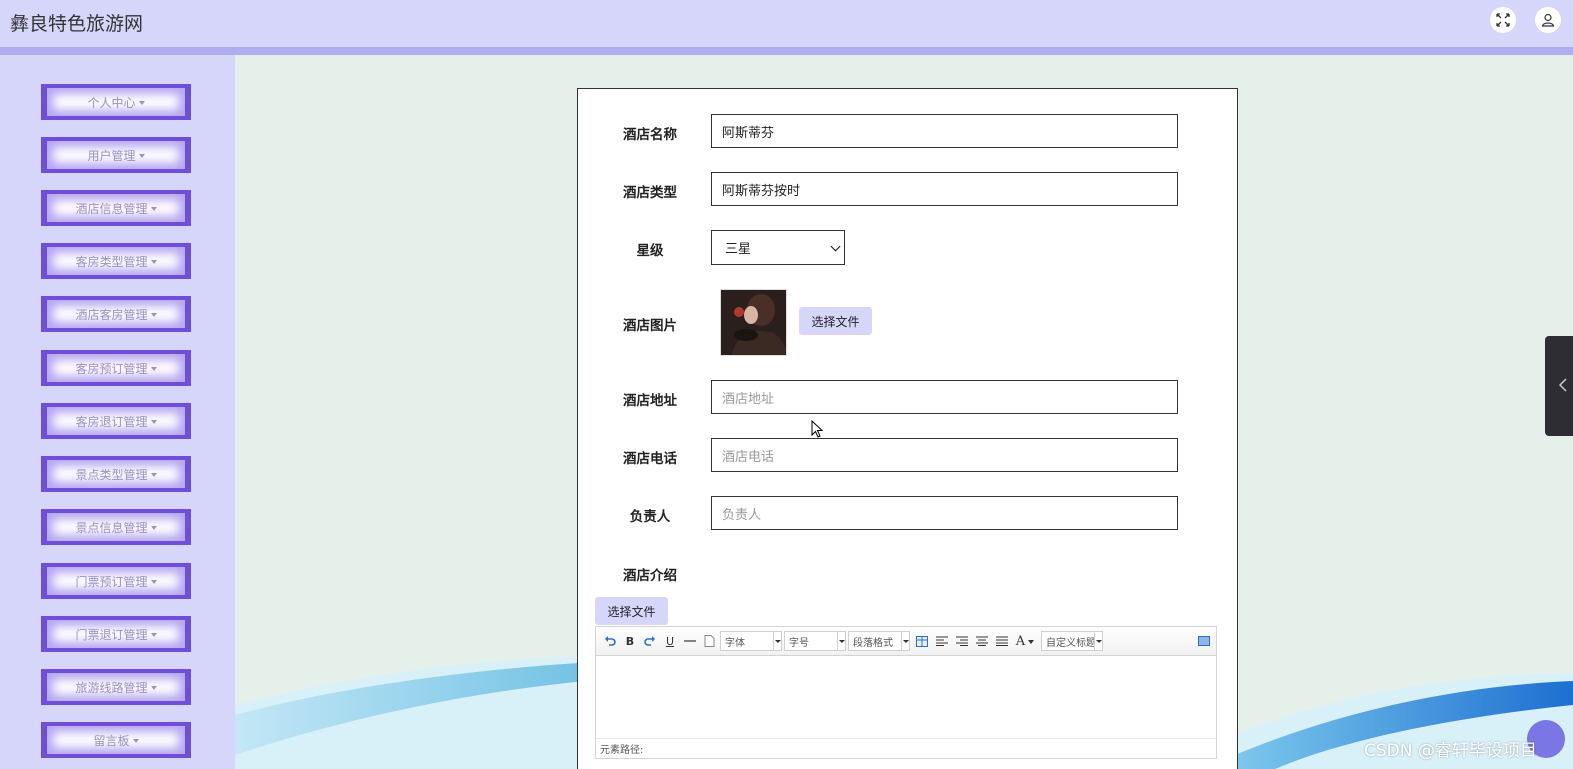  I want to click on sidebar-item-scenic-type: 景点类型管理, so click(116, 474).